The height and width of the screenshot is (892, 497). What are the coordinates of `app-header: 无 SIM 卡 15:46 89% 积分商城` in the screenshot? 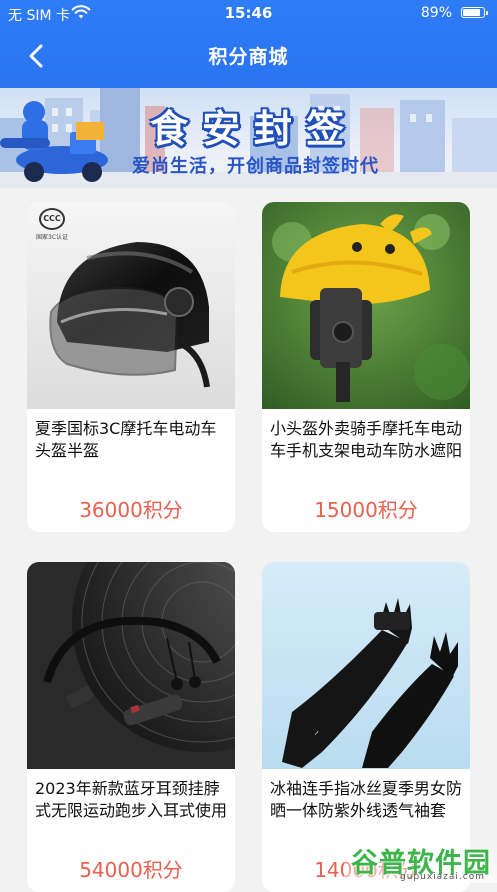 It's located at (248, 44).